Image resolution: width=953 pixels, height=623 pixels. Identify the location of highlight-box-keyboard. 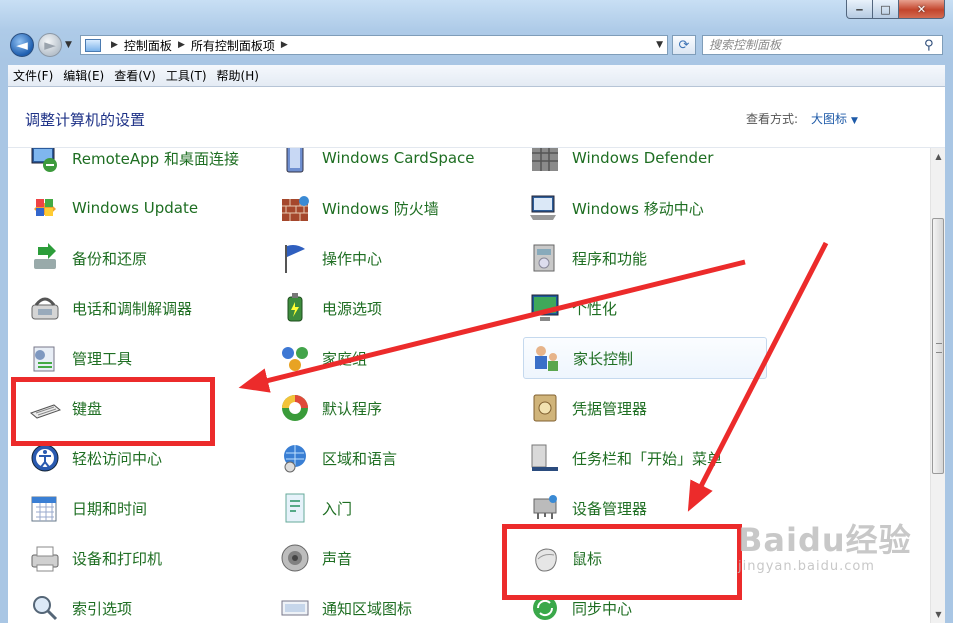
(113, 411).